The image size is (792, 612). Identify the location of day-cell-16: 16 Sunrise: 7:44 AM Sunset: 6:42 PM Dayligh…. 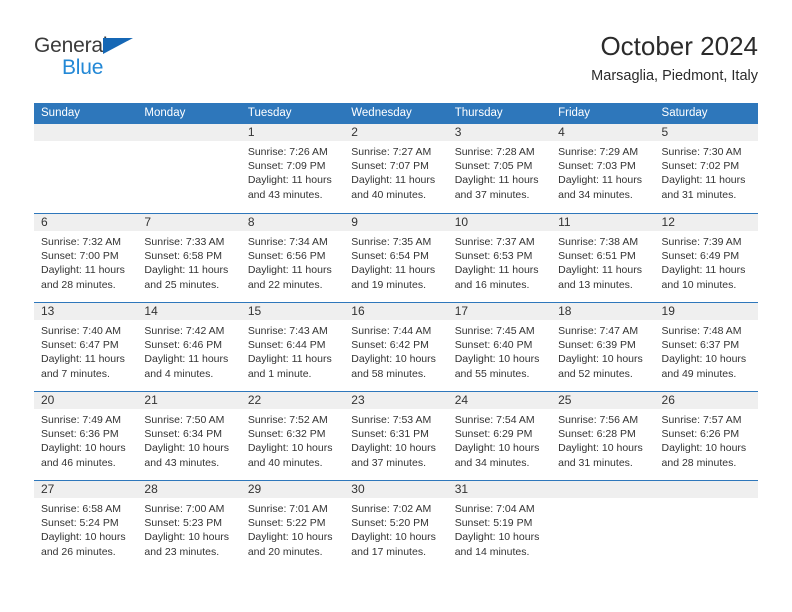
(396, 347).